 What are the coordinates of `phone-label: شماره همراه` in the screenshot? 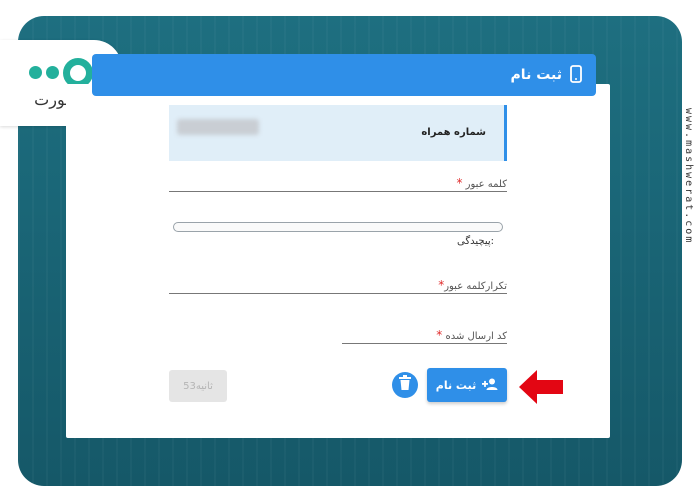 It's located at (453, 132).